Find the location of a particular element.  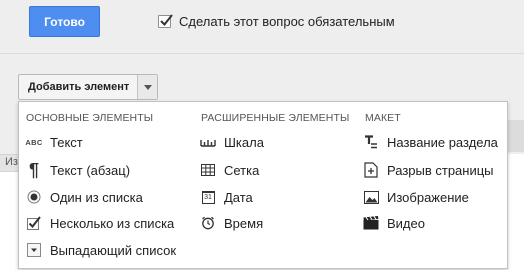

column-header-advanced: РАСШИРЕННЫЕ ЭЛЕМЕНТЫ is located at coordinates (275, 118).